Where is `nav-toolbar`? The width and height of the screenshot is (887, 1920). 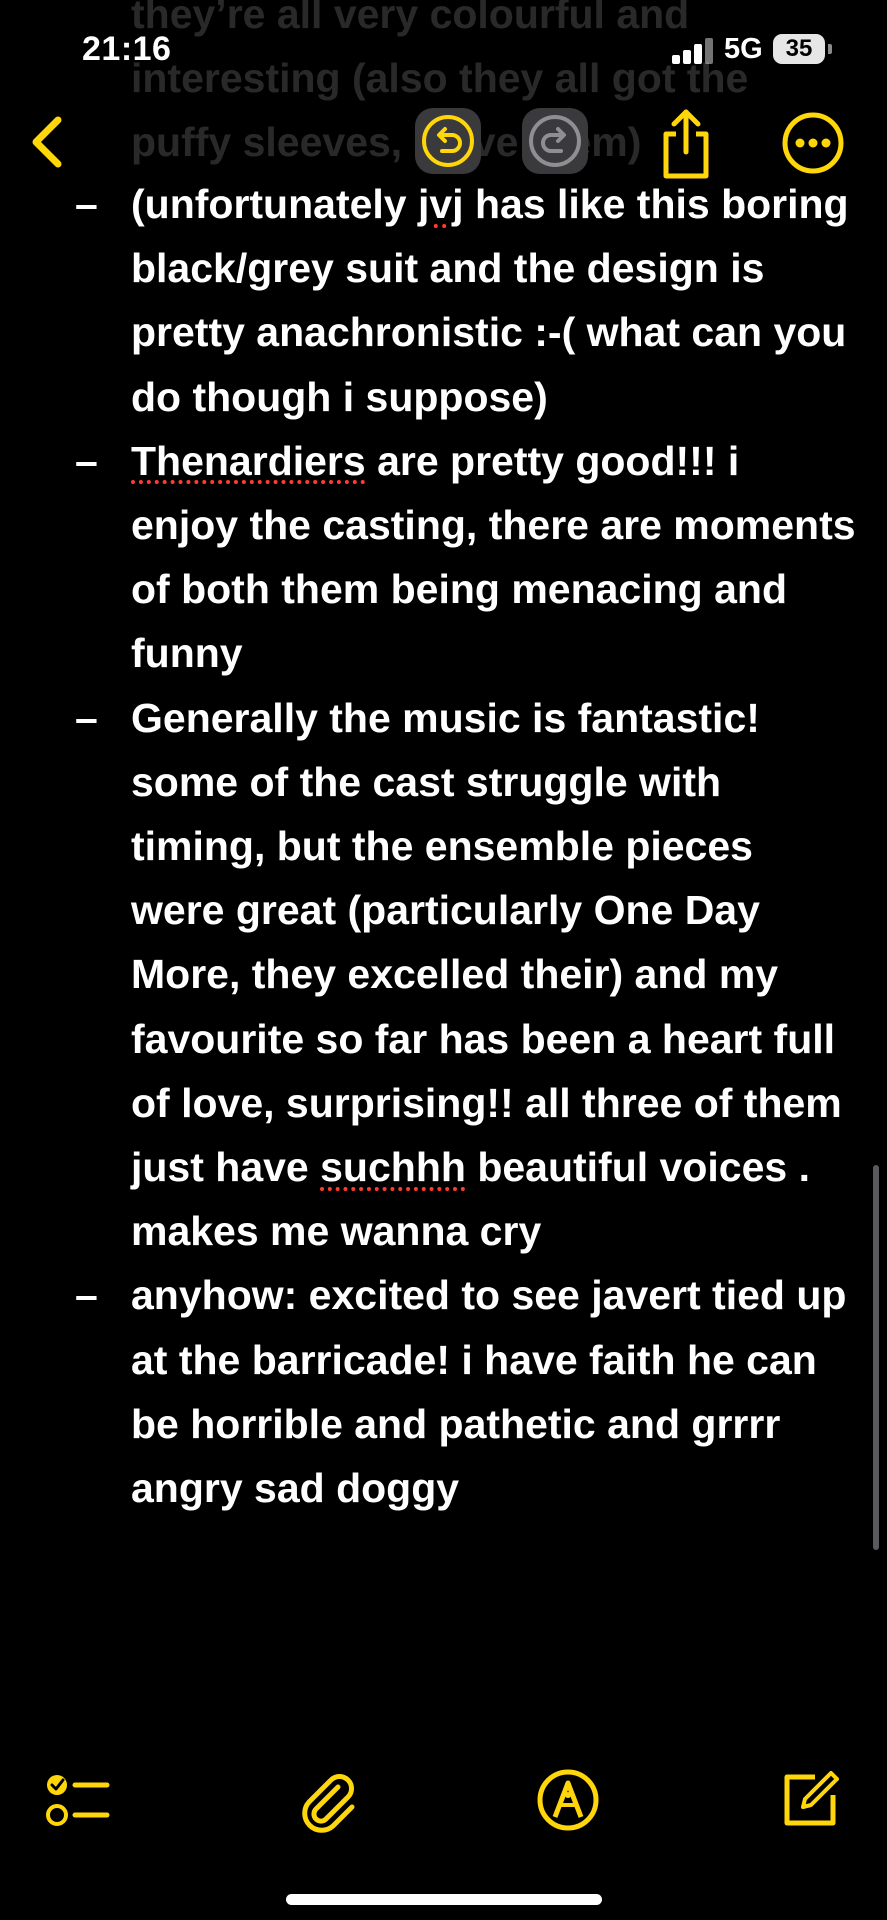 nav-toolbar is located at coordinates (443, 144).